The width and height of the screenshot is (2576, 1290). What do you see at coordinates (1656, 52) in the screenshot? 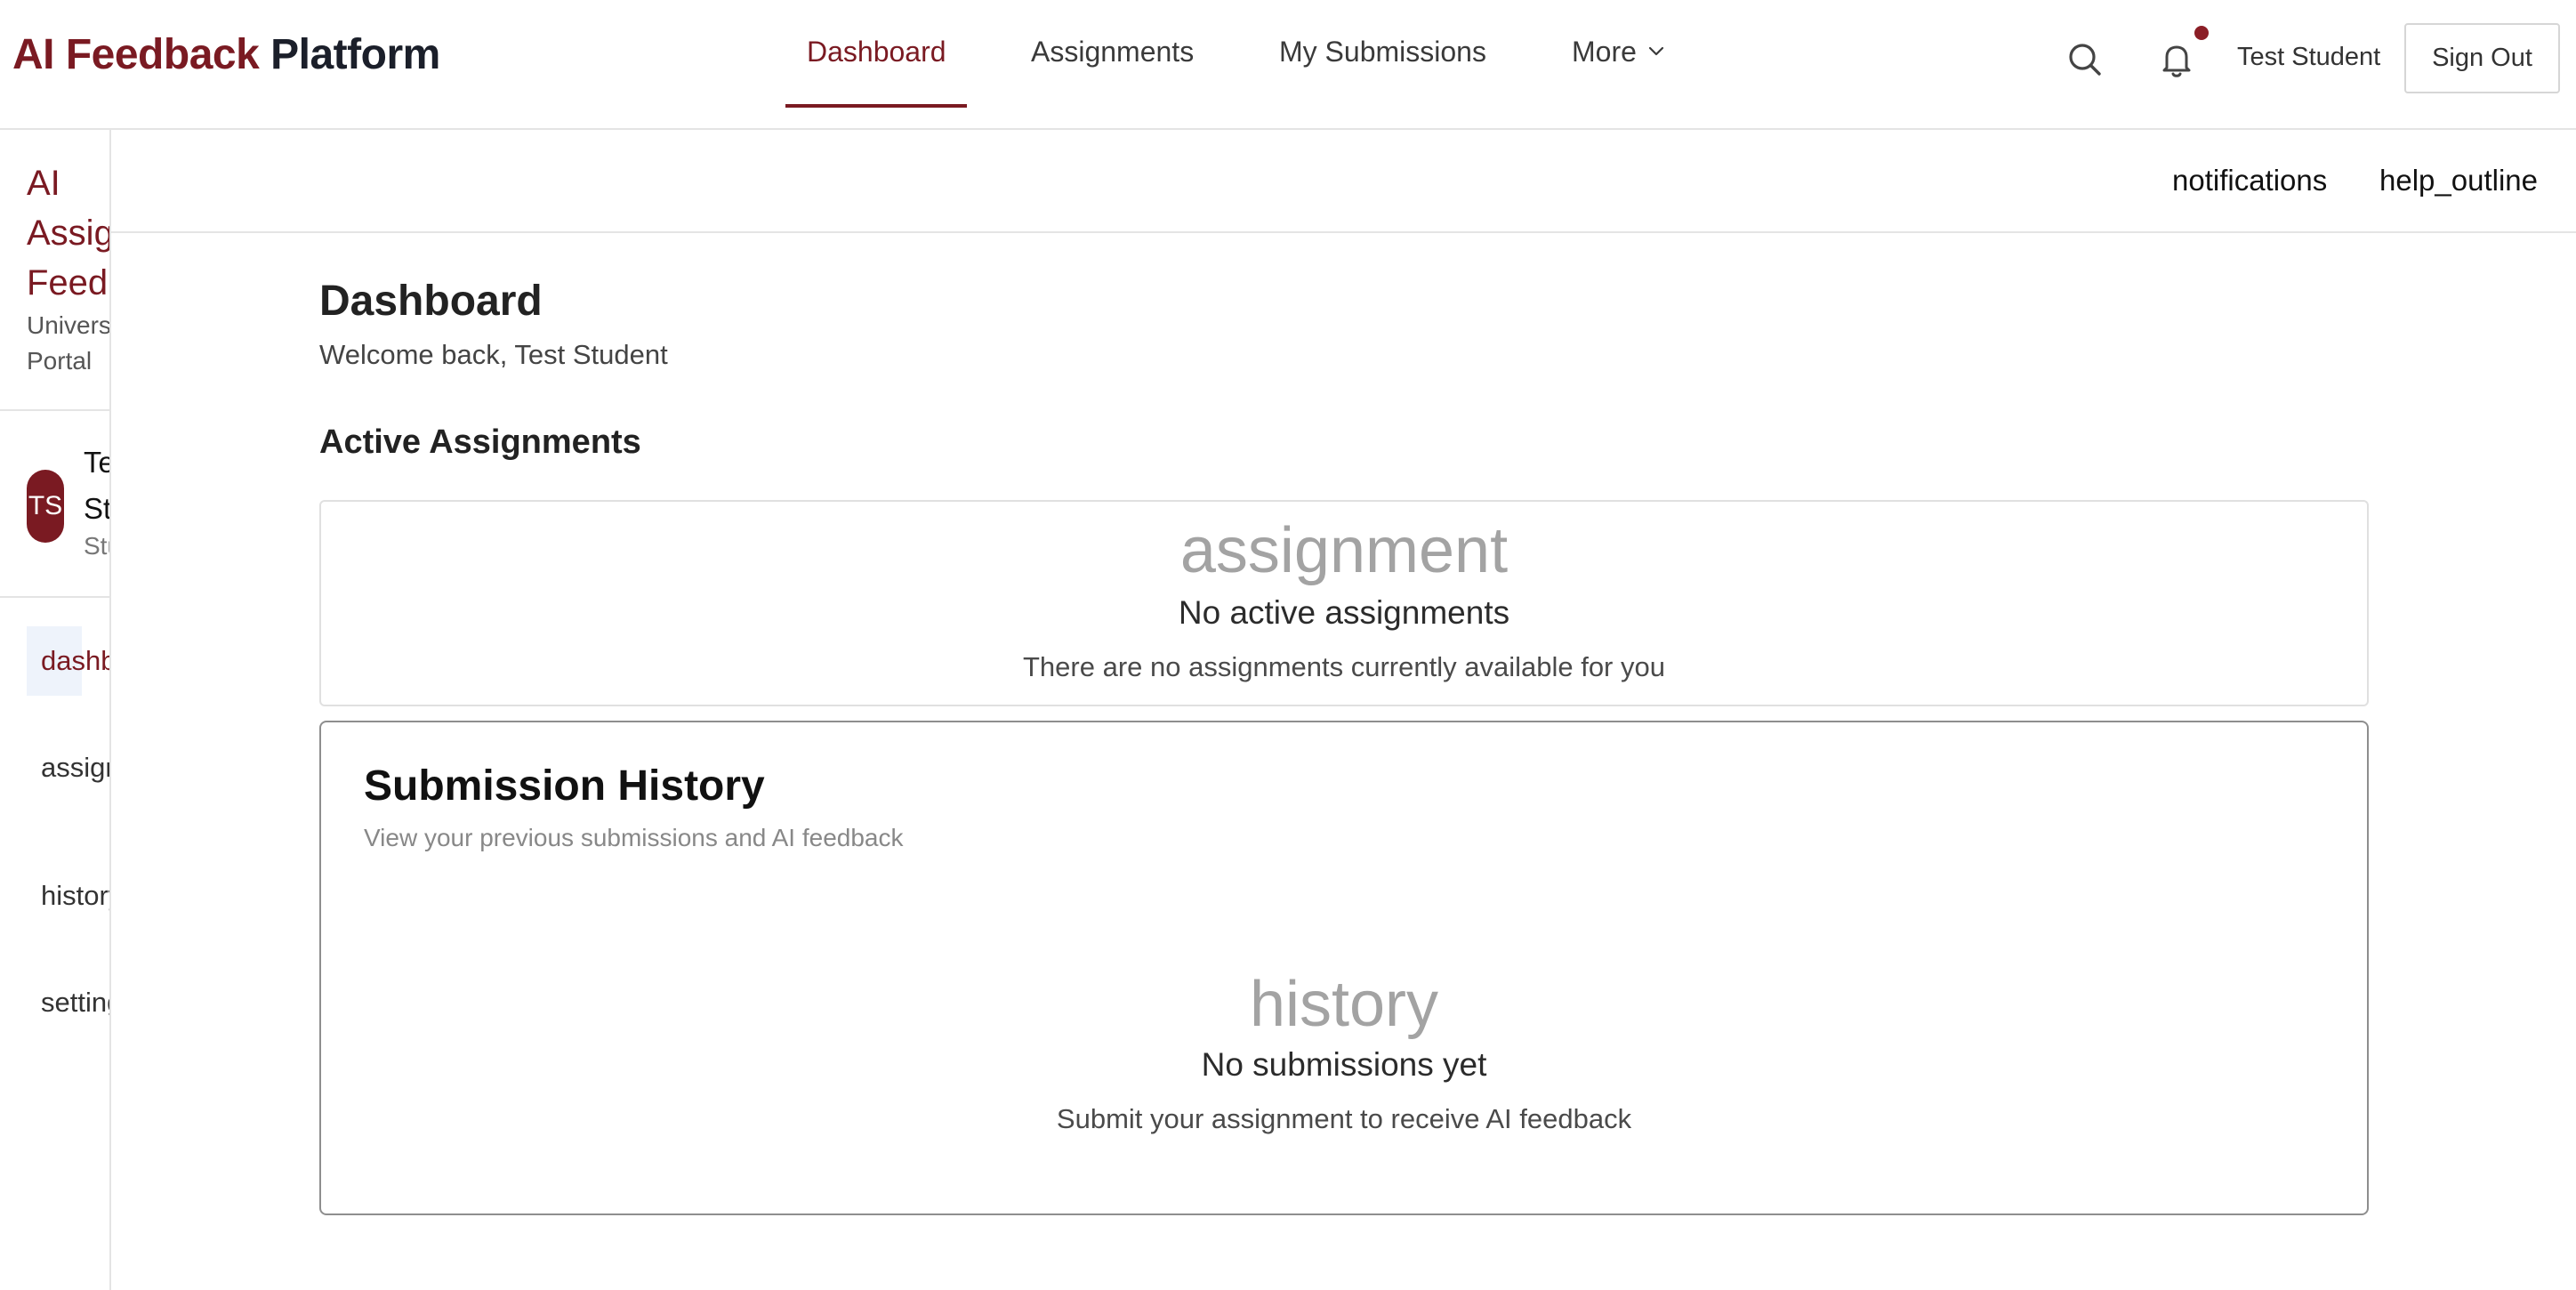
I see `chevron-down-icon` at bounding box center [1656, 52].